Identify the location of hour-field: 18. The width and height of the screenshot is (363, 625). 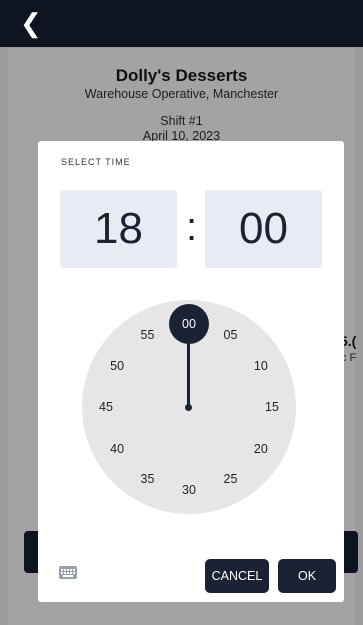
(118, 229).